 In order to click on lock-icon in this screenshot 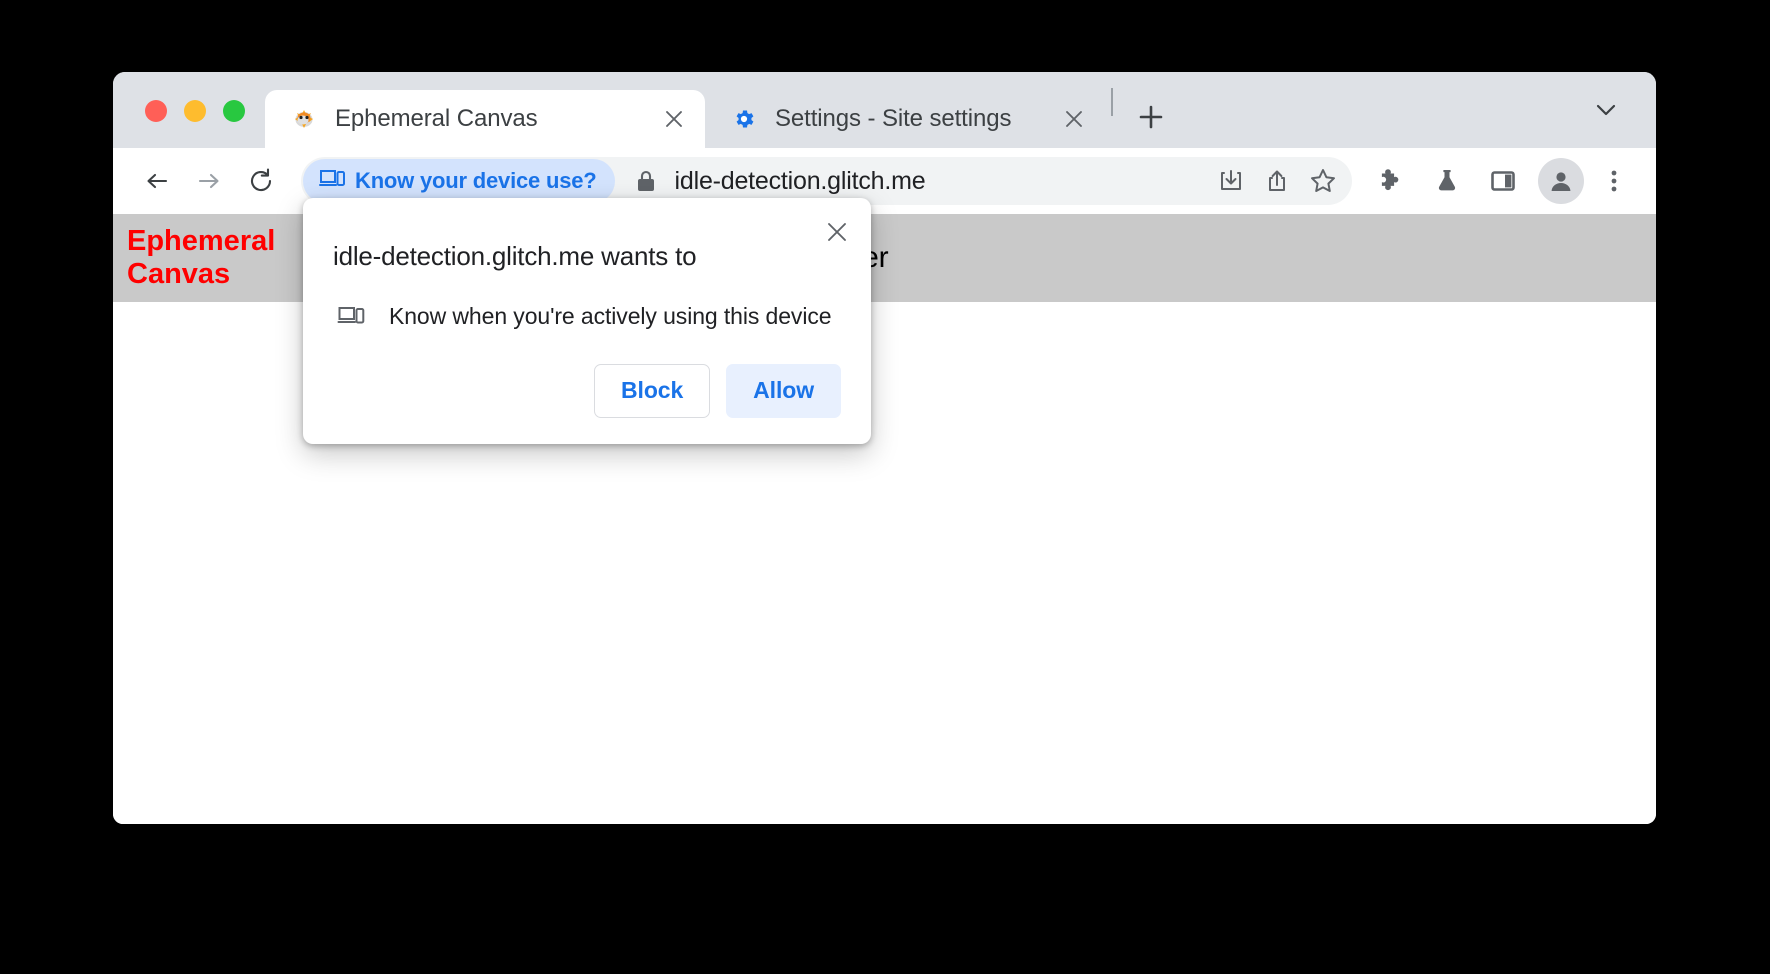, I will do `click(646, 181)`.